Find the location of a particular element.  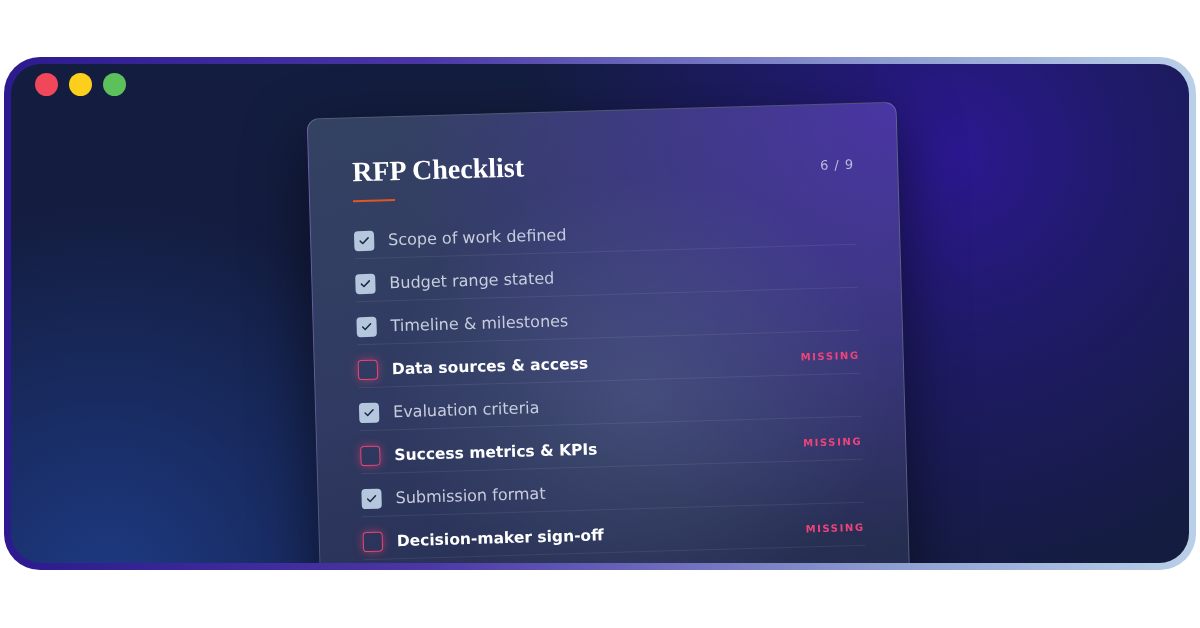

item-label: Scope of work defined is located at coordinates (477, 237).